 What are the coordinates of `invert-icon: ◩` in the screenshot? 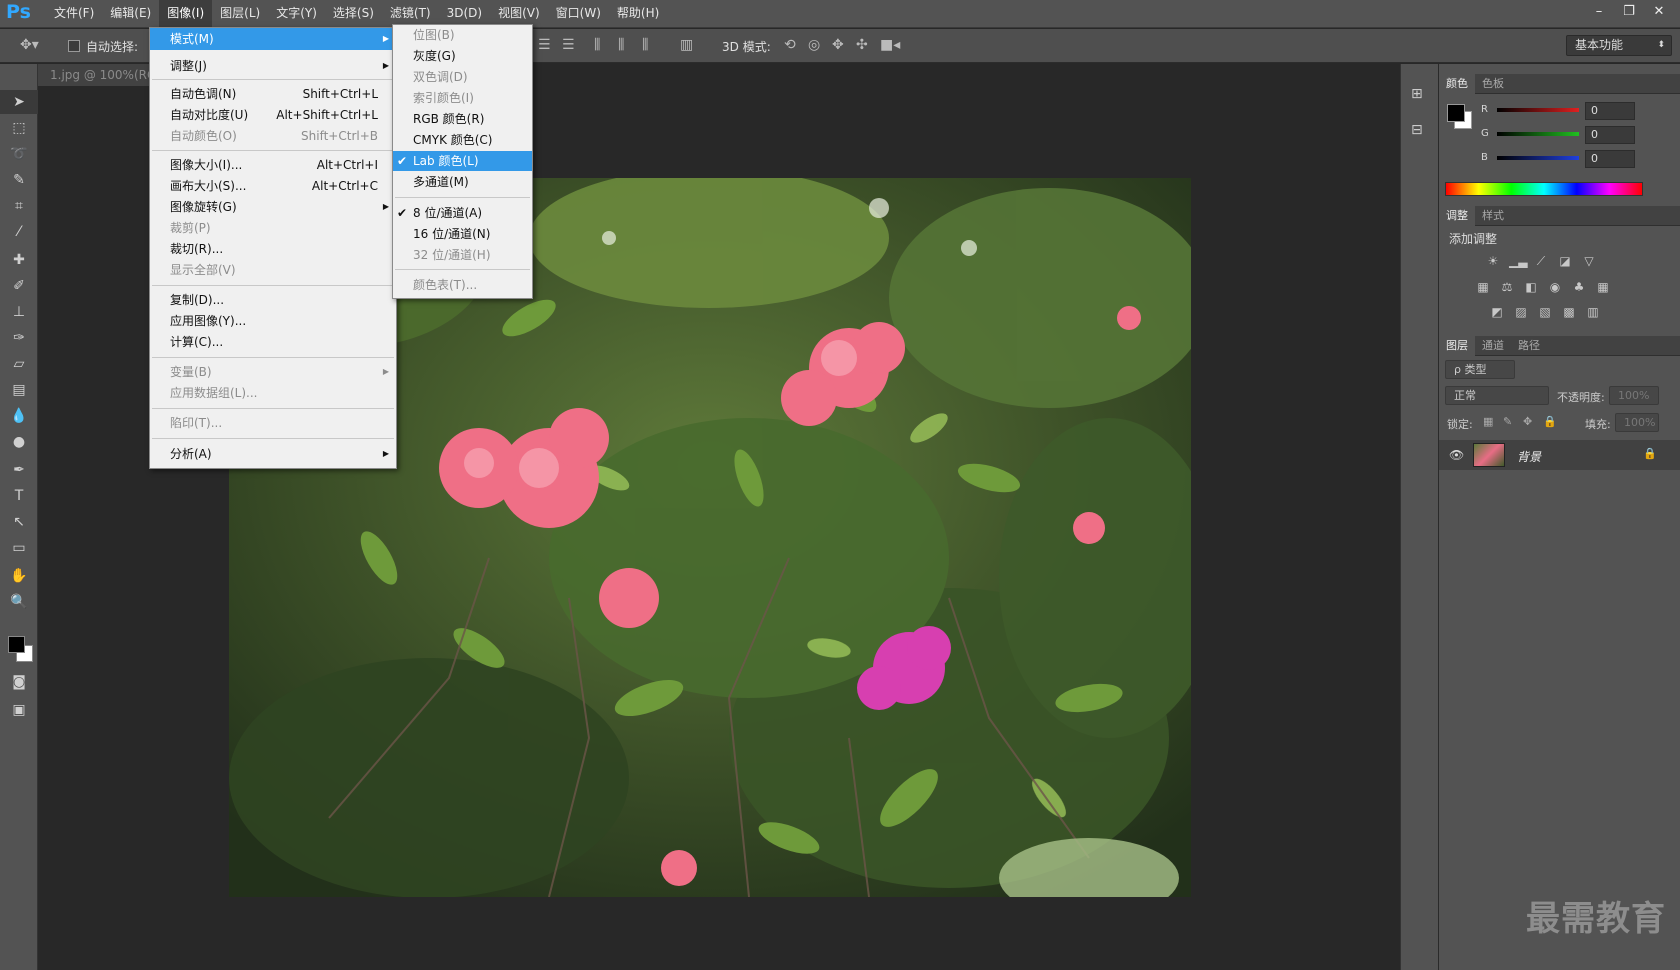 It's located at (1497, 312).